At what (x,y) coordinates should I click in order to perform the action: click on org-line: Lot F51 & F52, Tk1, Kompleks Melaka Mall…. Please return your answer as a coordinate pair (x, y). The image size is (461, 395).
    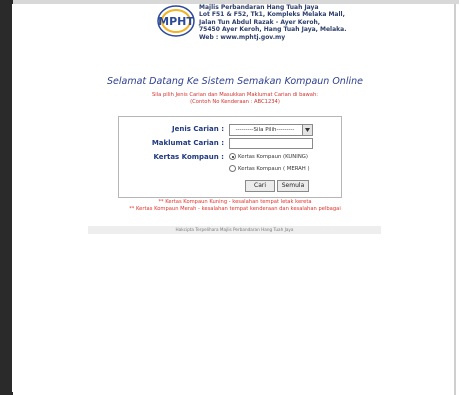
    Looking at the image, I should click on (272, 15).